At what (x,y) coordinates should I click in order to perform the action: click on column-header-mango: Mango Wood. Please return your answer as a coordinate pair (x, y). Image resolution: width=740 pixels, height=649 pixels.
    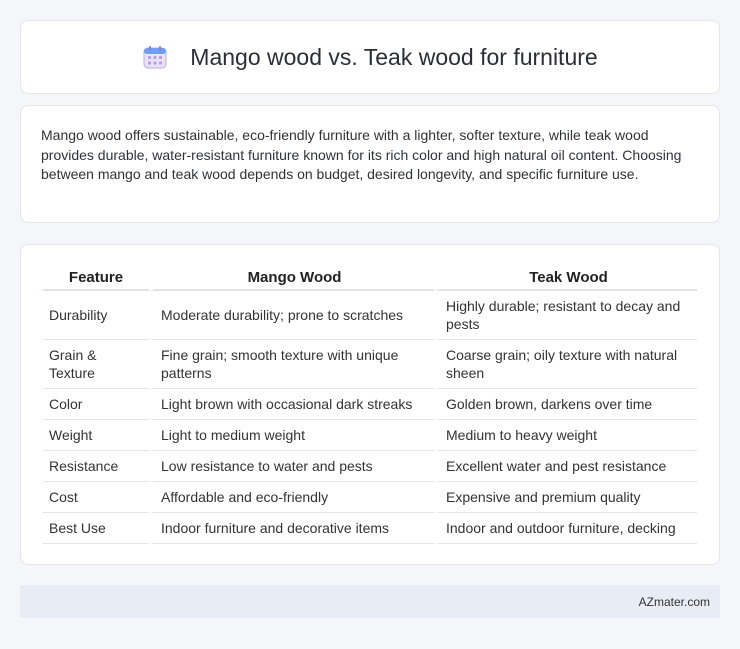
    Looking at the image, I should click on (291, 278).